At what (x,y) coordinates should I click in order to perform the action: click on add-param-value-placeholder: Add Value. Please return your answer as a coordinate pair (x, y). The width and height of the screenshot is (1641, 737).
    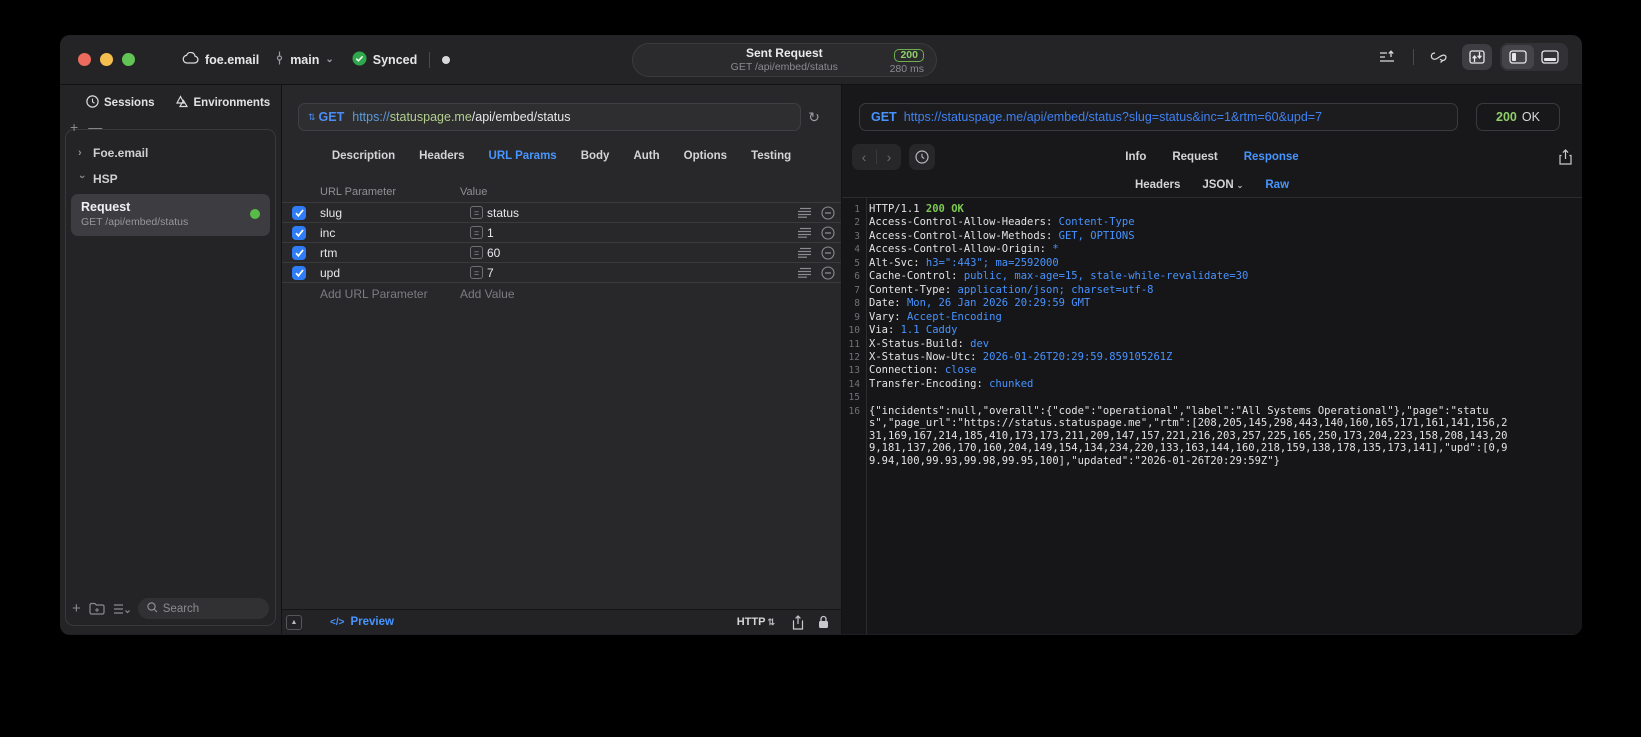
    Looking at the image, I should click on (487, 294).